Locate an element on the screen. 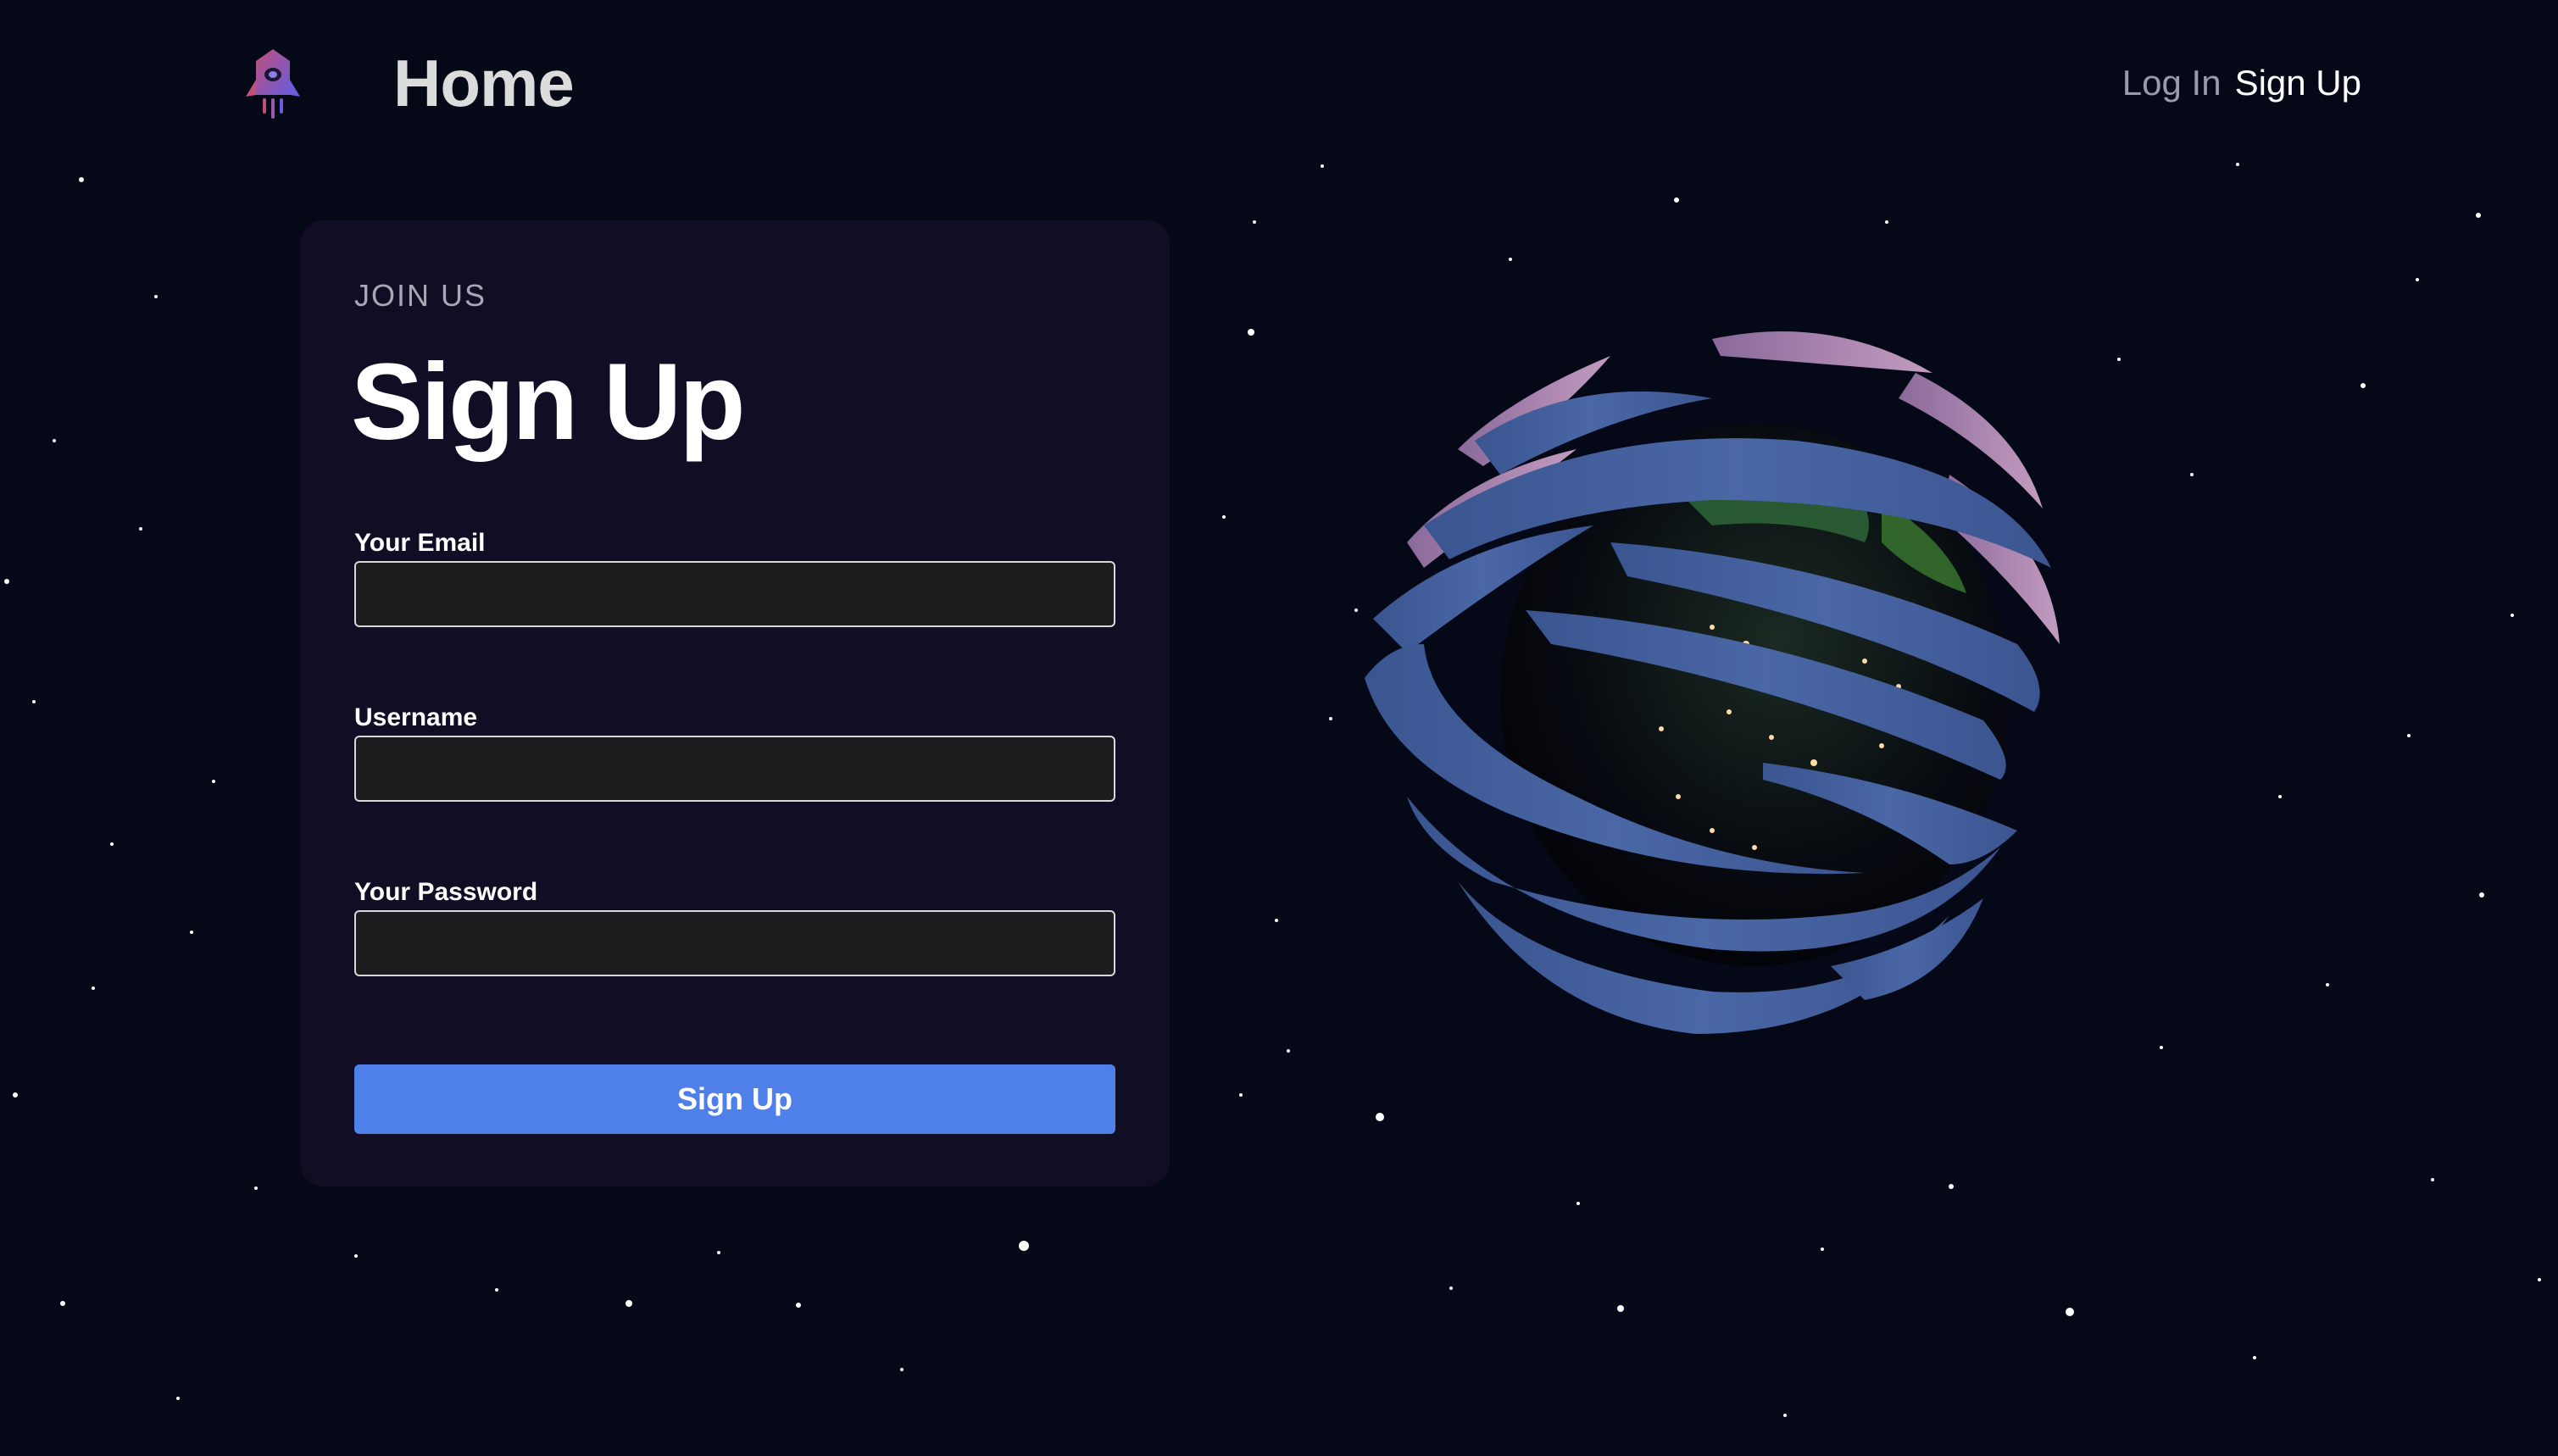 The height and width of the screenshot is (1456, 2558). nav-login-link: Log In is located at coordinates (2172, 83).